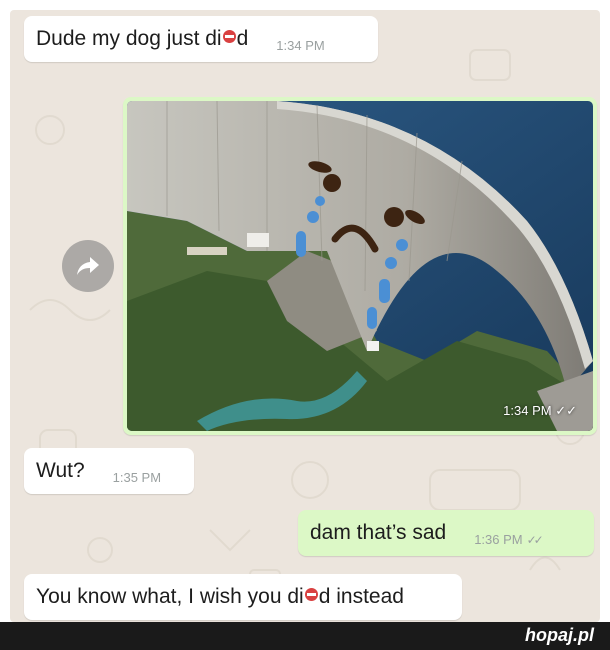 The height and width of the screenshot is (650, 610). Describe the element at coordinates (109, 471) in the screenshot. I see `message-incoming-2: Wut? 1:35 PM` at that location.